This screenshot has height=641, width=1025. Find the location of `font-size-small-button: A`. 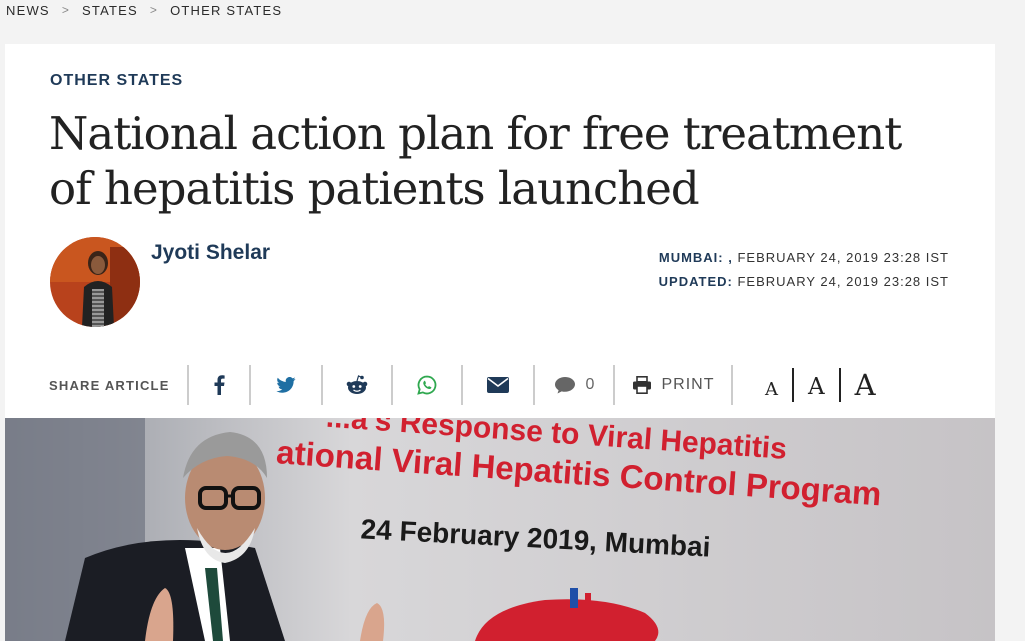

font-size-small-button: A is located at coordinates (771, 385).